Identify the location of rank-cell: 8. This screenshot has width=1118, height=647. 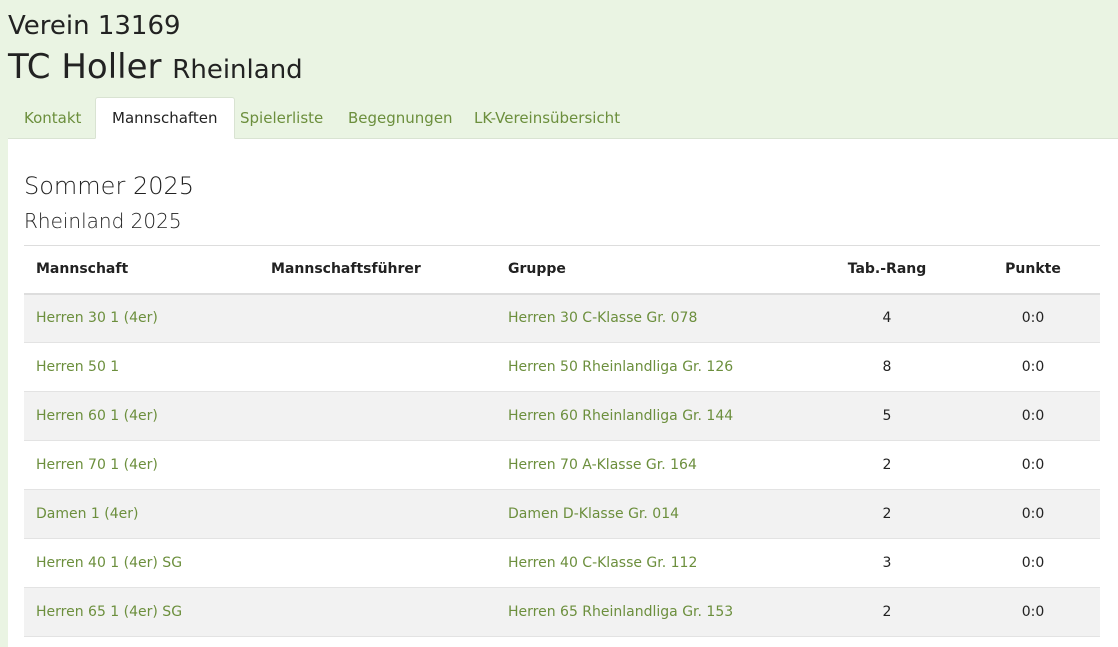
(887, 367).